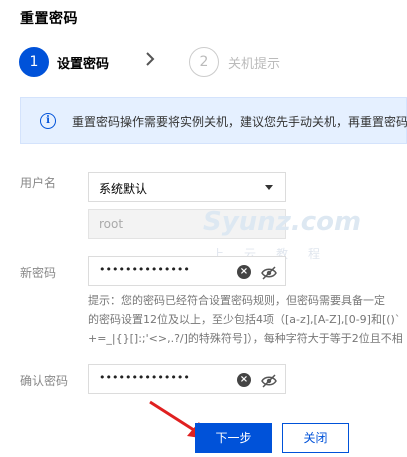  Describe the element at coordinates (150, 61) in the screenshot. I see `chevron-right-icon` at that location.